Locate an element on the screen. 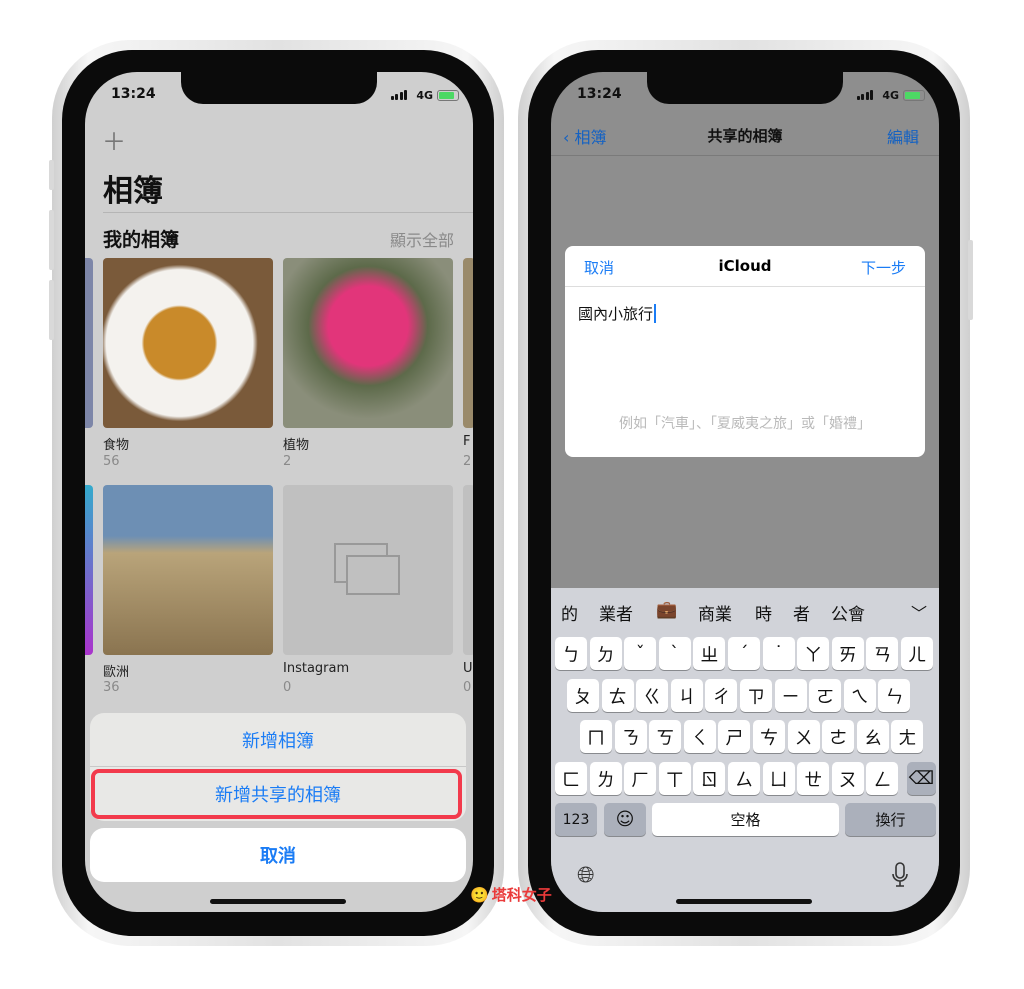  numbers-key: 123 is located at coordinates (576, 819).